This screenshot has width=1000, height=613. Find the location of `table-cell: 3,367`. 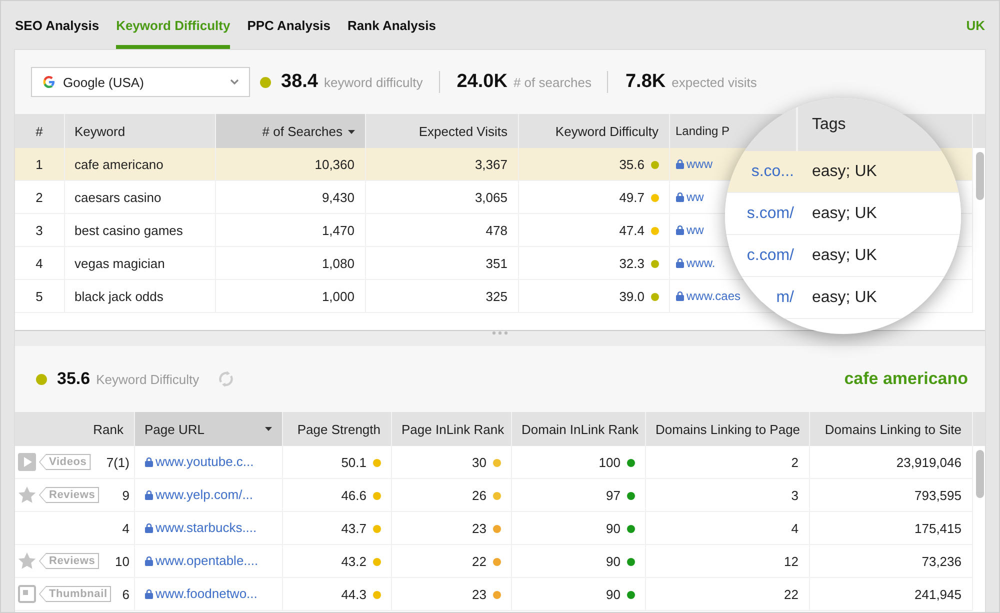

table-cell: 3,367 is located at coordinates (441, 164).